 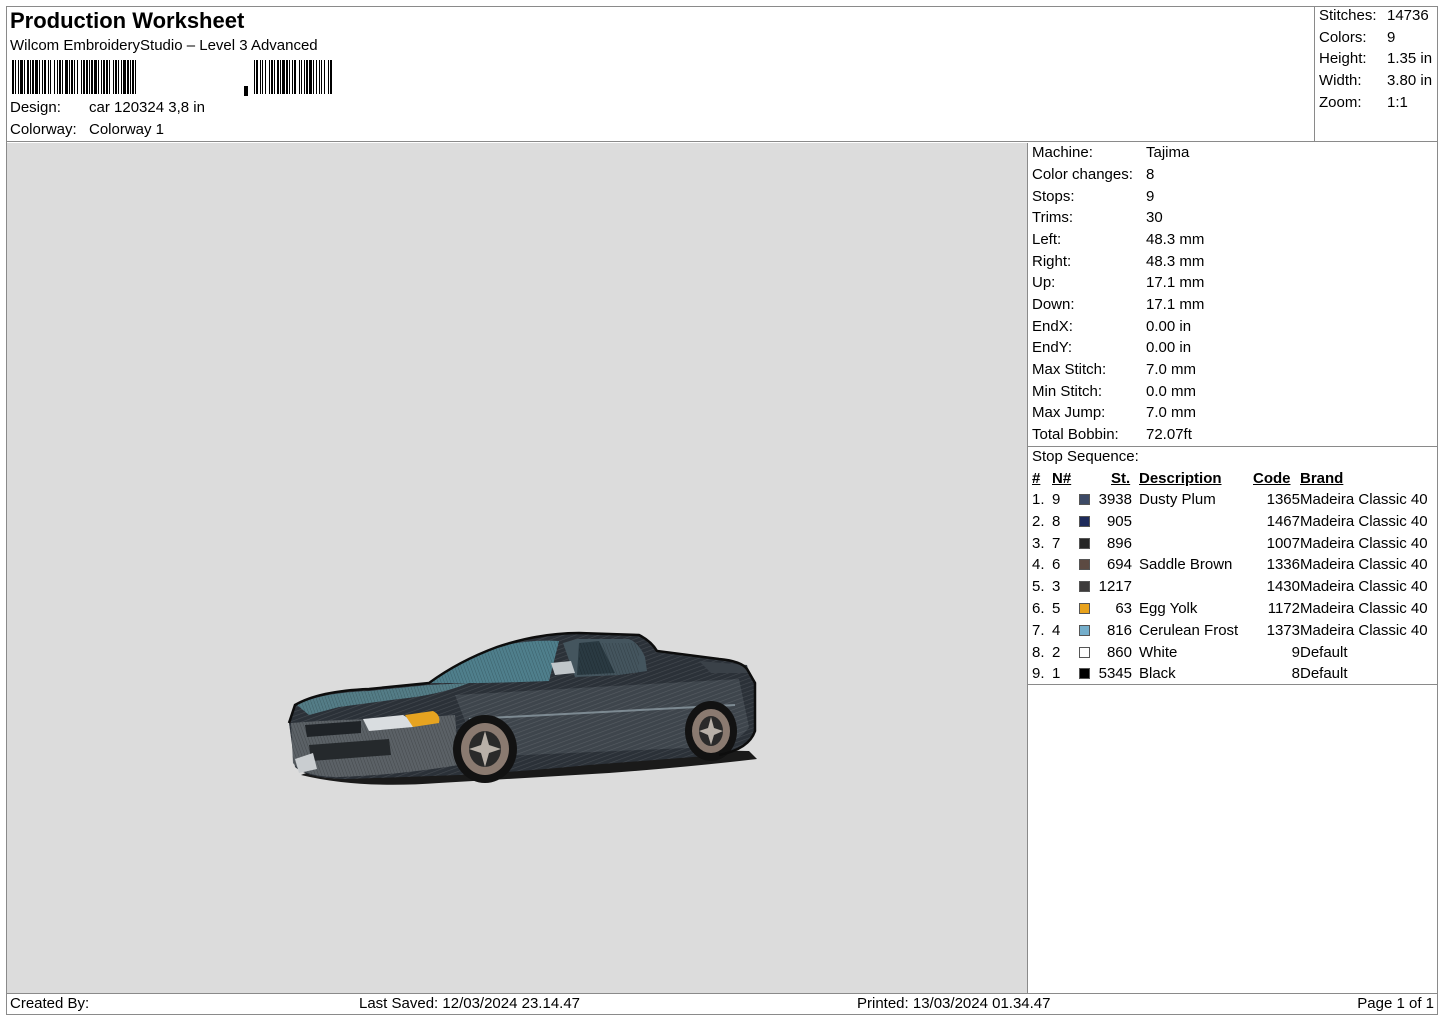 I want to click on info-label: Max Stitch:, so click(x=1069, y=369).